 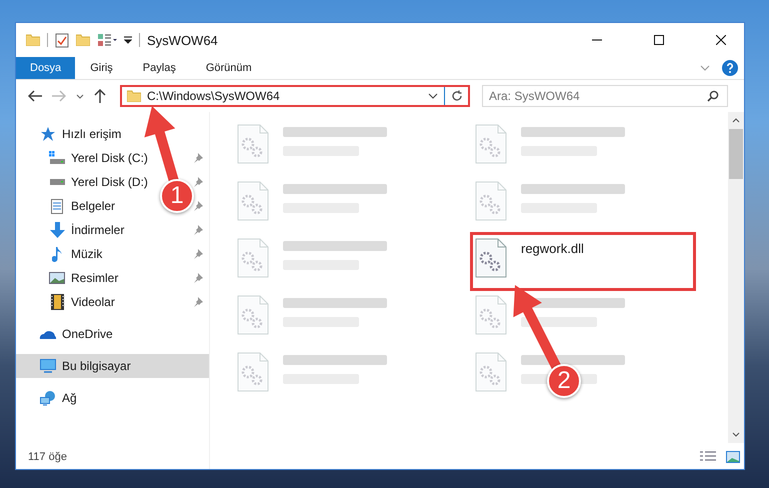 What do you see at coordinates (583, 261) in the screenshot?
I see `file-item: regwork.dll` at bounding box center [583, 261].